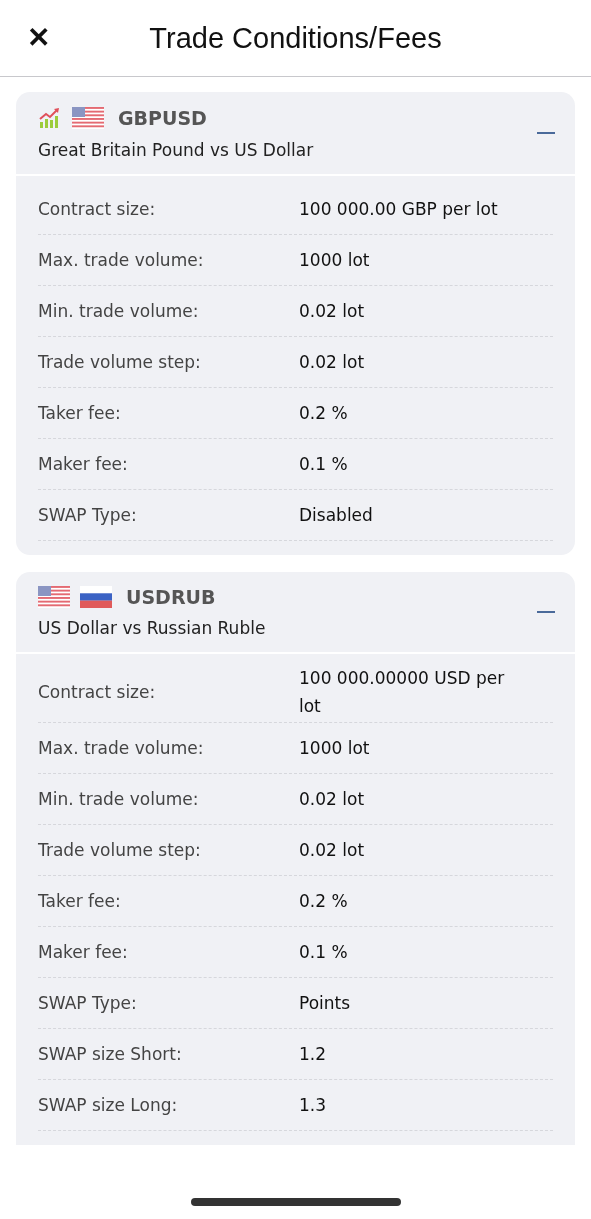 Image resolution: width=591 pixels, height=1219 pixels. I want to click on condition-label: SWAP size Long:, so click(108, 1105).